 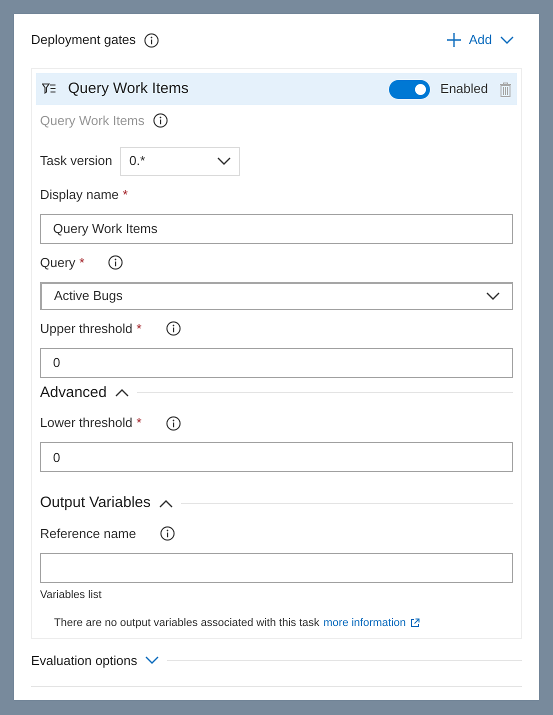 What do you see at coordinates (276, 567) in the screenshot?
I see `text-field` at bounding box center [276, 567].